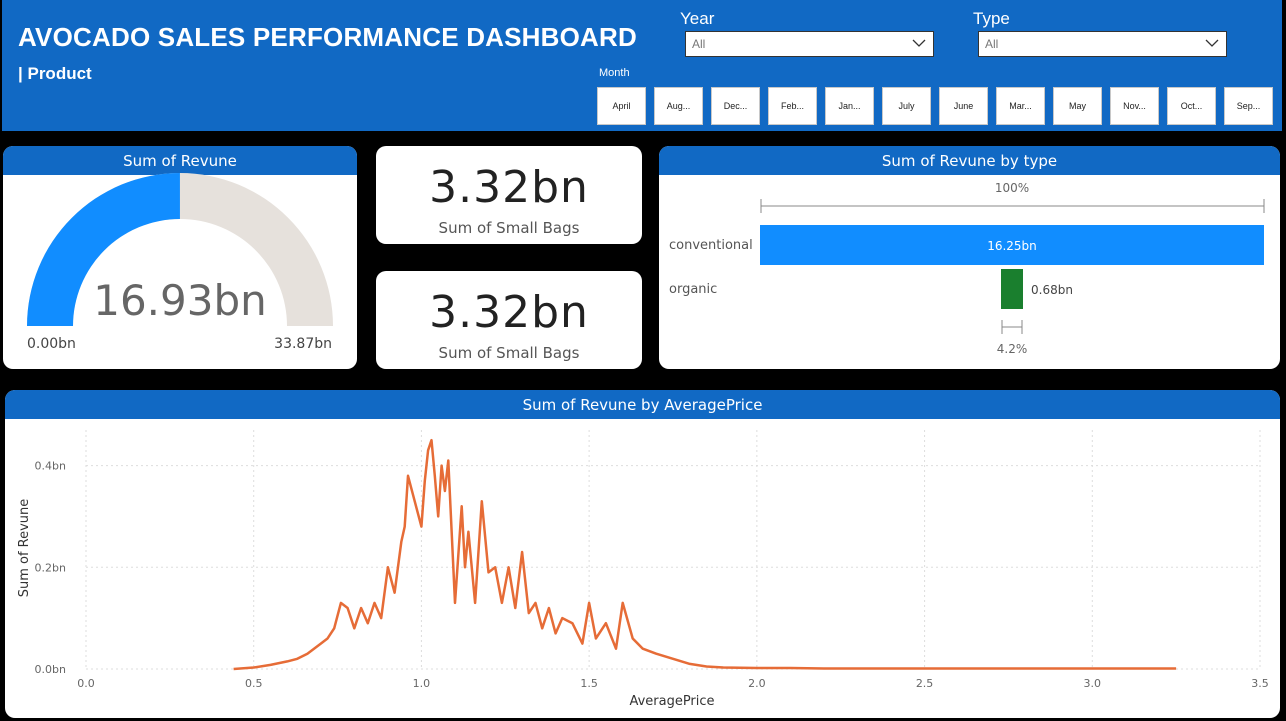 Image resolution: width=1286 pixels, height=721 pixels. I want to click on y-axis-title: Sum of Revune, so click(24, 548).